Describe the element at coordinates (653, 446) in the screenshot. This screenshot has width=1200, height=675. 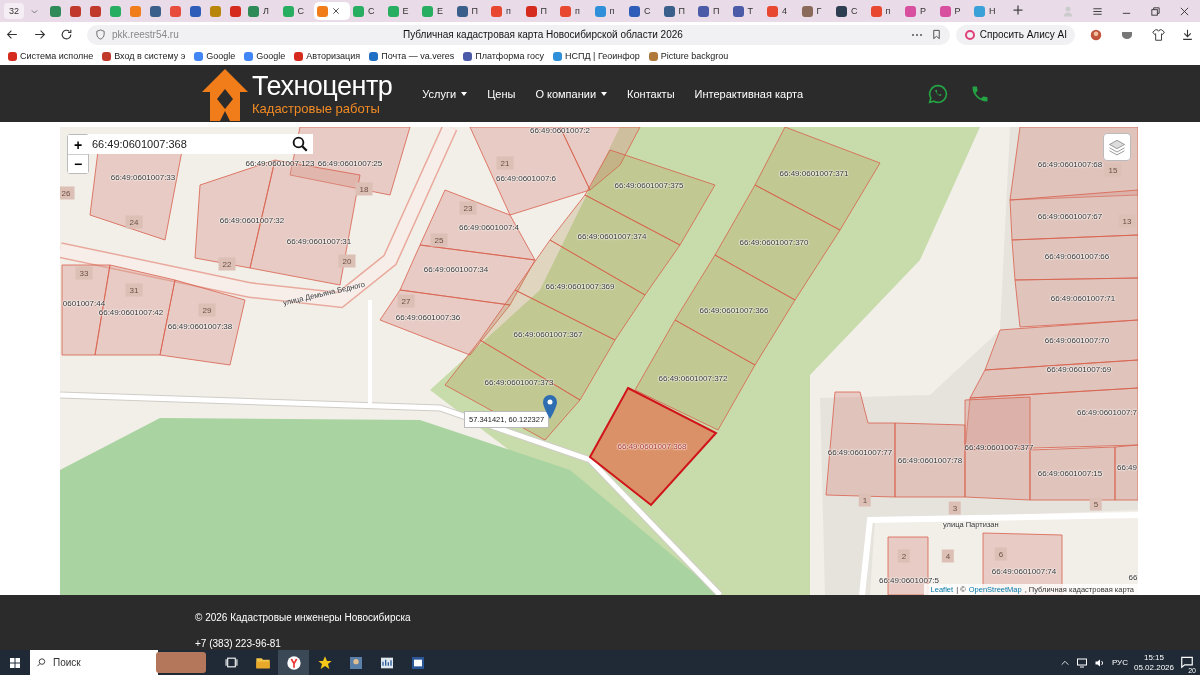
I see `selected-parcel-outline` at that location.